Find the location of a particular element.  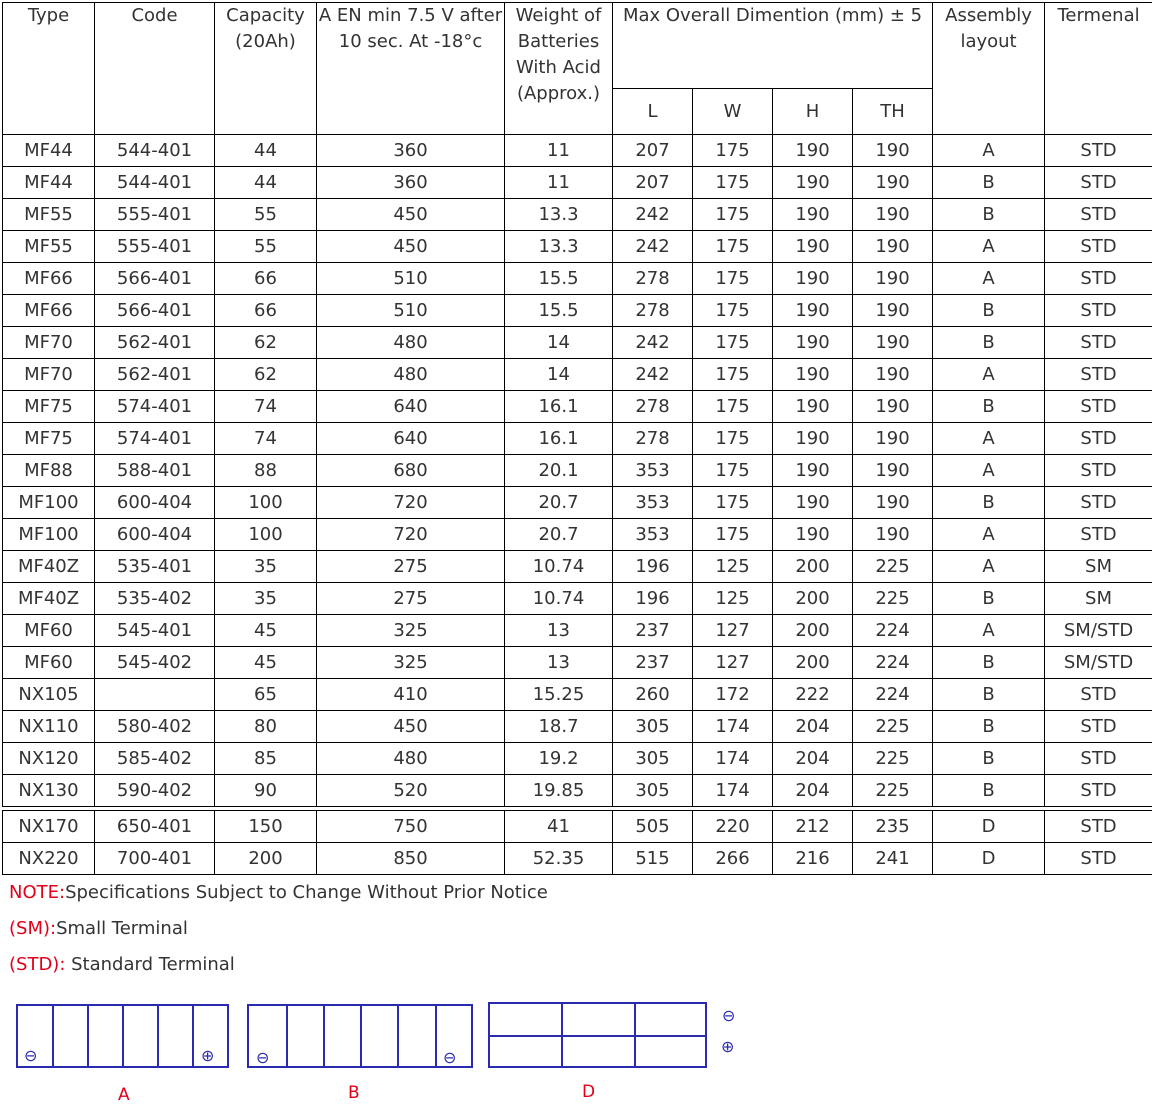

table-row: MF75 574-401 74 640 16.1 278 175 190 190 A STD is located at coordinates (577, 438).